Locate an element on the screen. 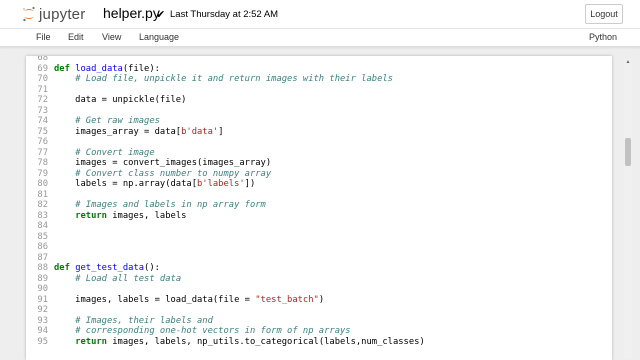 This screenshot has width=640, height=360. code-line: 73 is located at coordinates (319, 111).